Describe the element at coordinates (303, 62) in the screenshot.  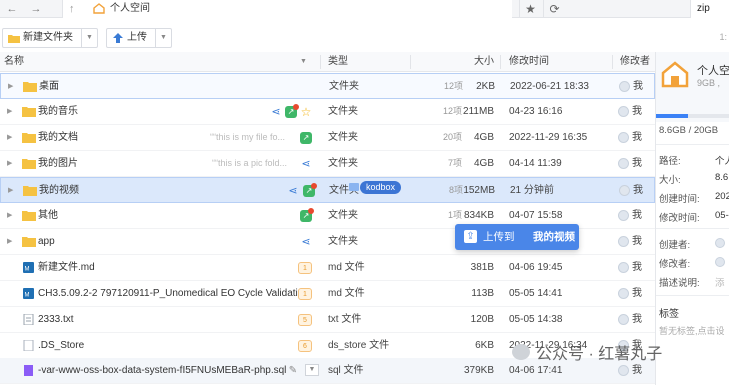
I see `sort-chevron-icon: ▼` at that location.